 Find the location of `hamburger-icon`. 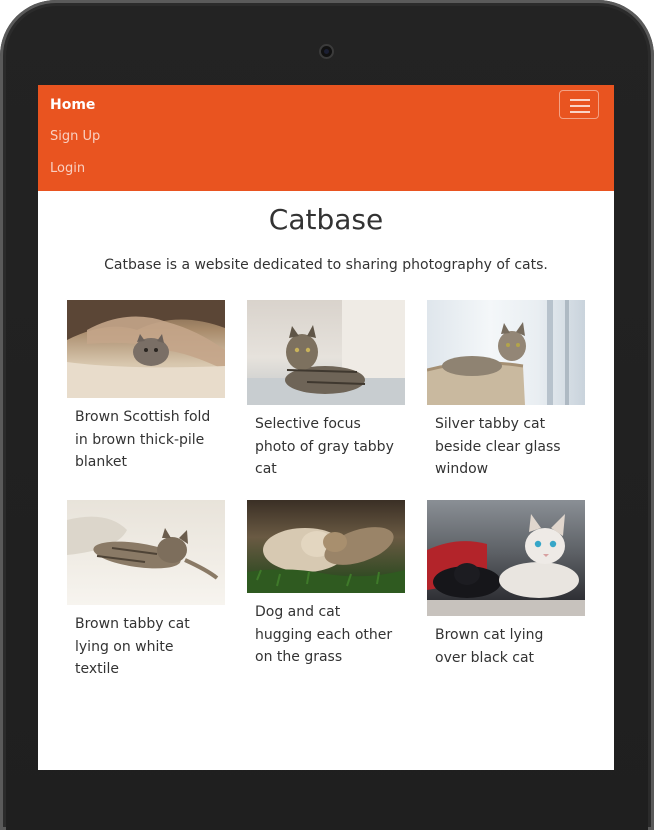

hamburger-icon is located at coordinates (580, 100).